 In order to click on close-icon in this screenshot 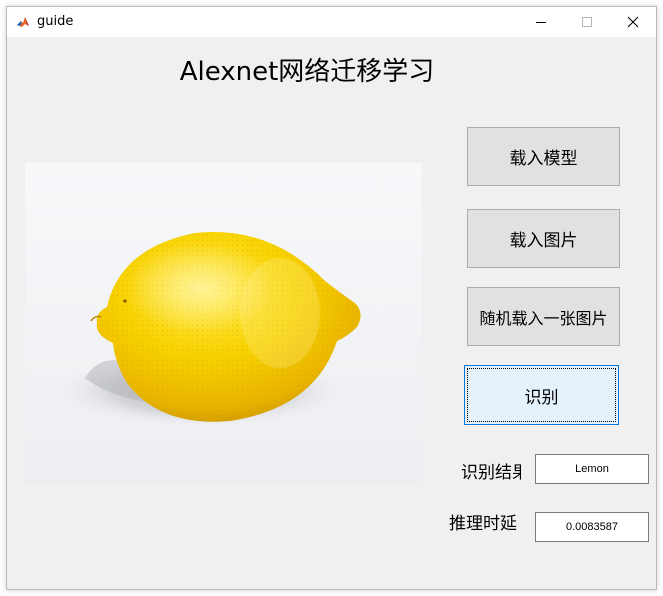, I will do `click(633, 22)`.